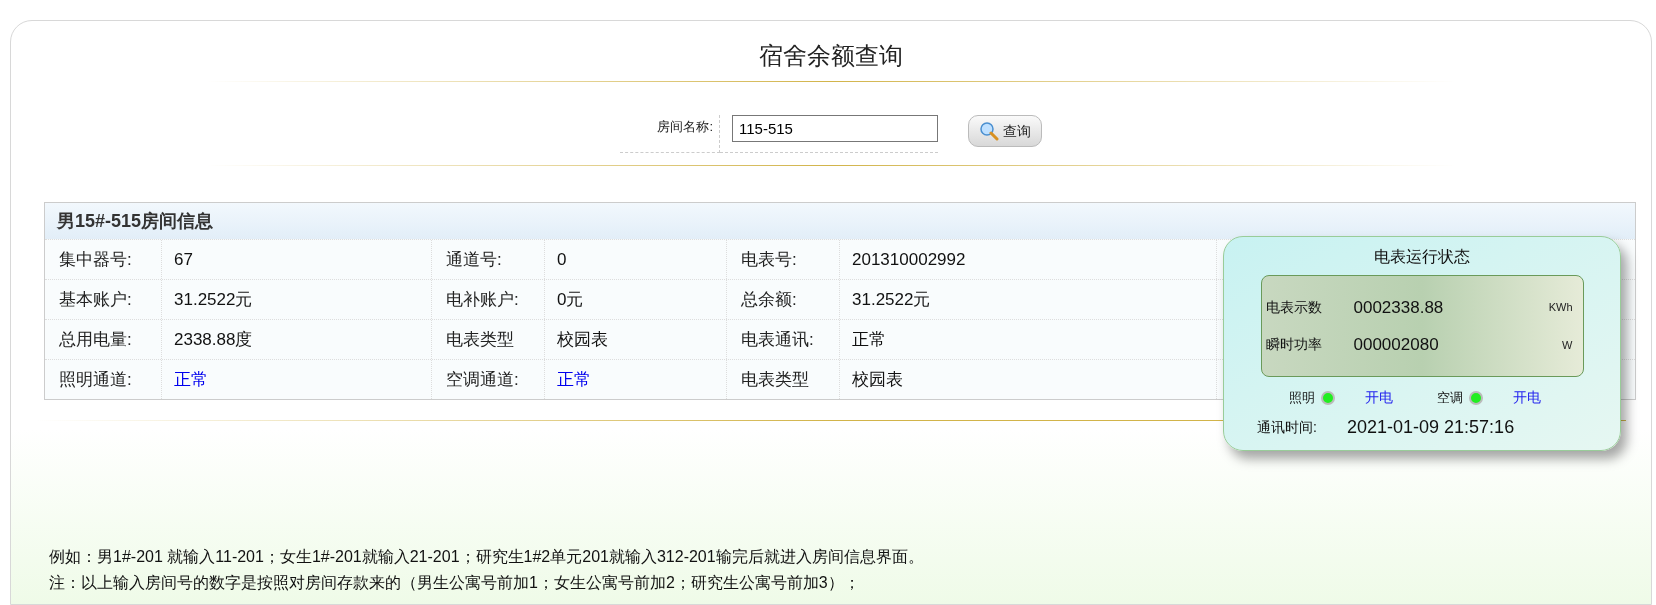 The image size is (1656, 605). Describe the element at coordinates (1431, 427) in the screenshot. I see `comm-time-value: 2021-01-09 21:57:16` at that location.